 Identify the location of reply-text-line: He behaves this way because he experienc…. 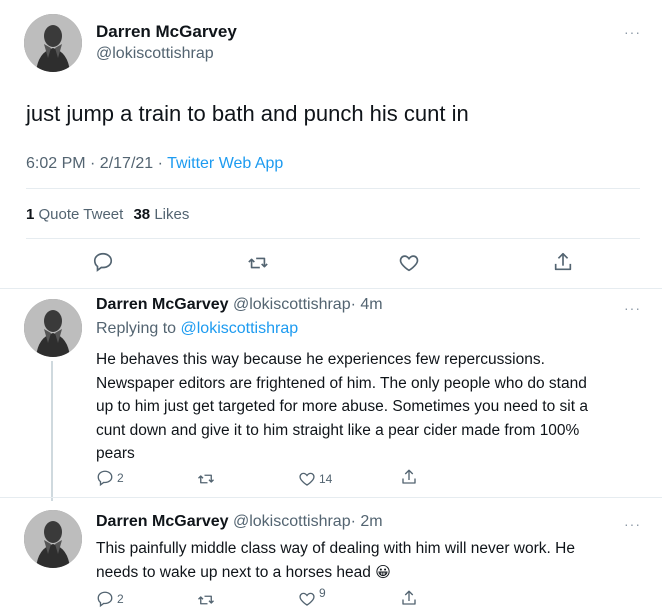
(320, 359).